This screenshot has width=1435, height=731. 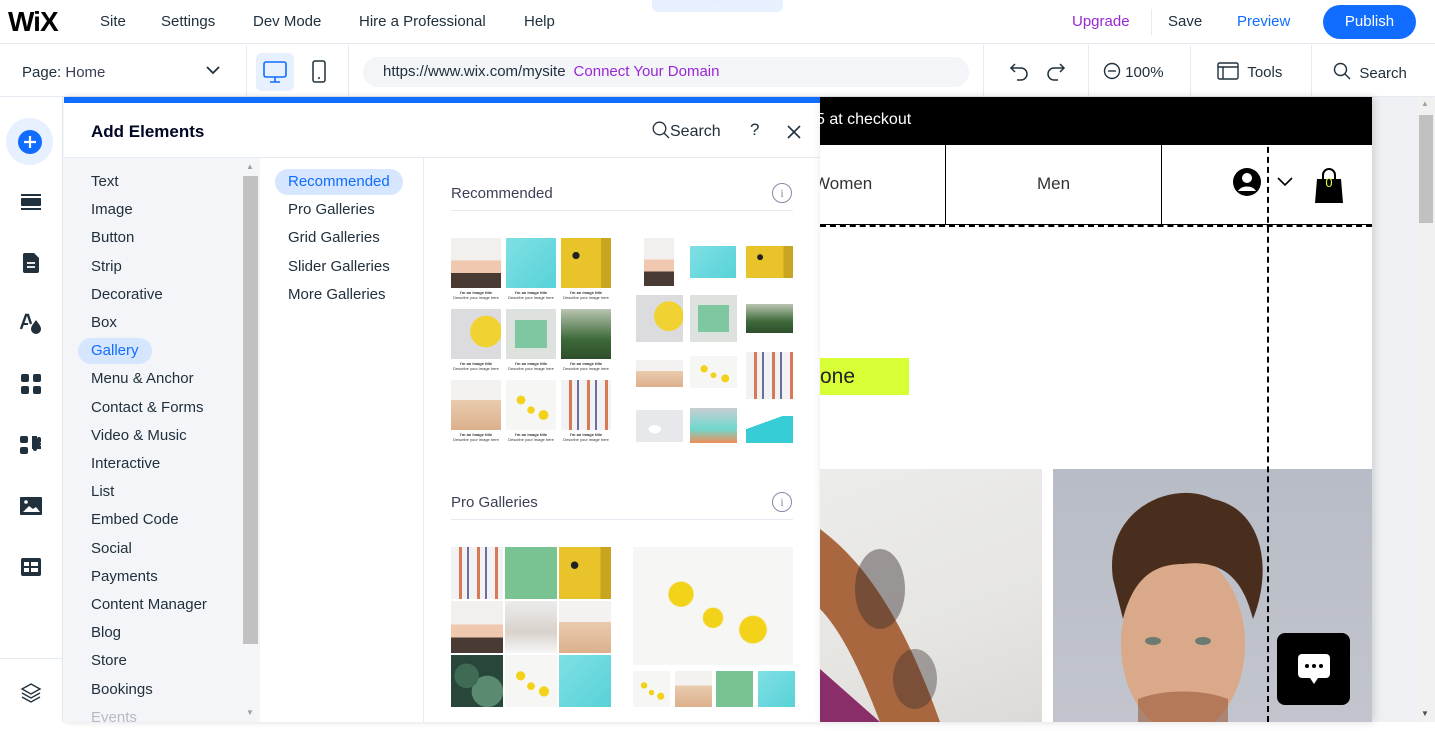 I want to click on panel-search-button: Search, so click(x=686, y=131).